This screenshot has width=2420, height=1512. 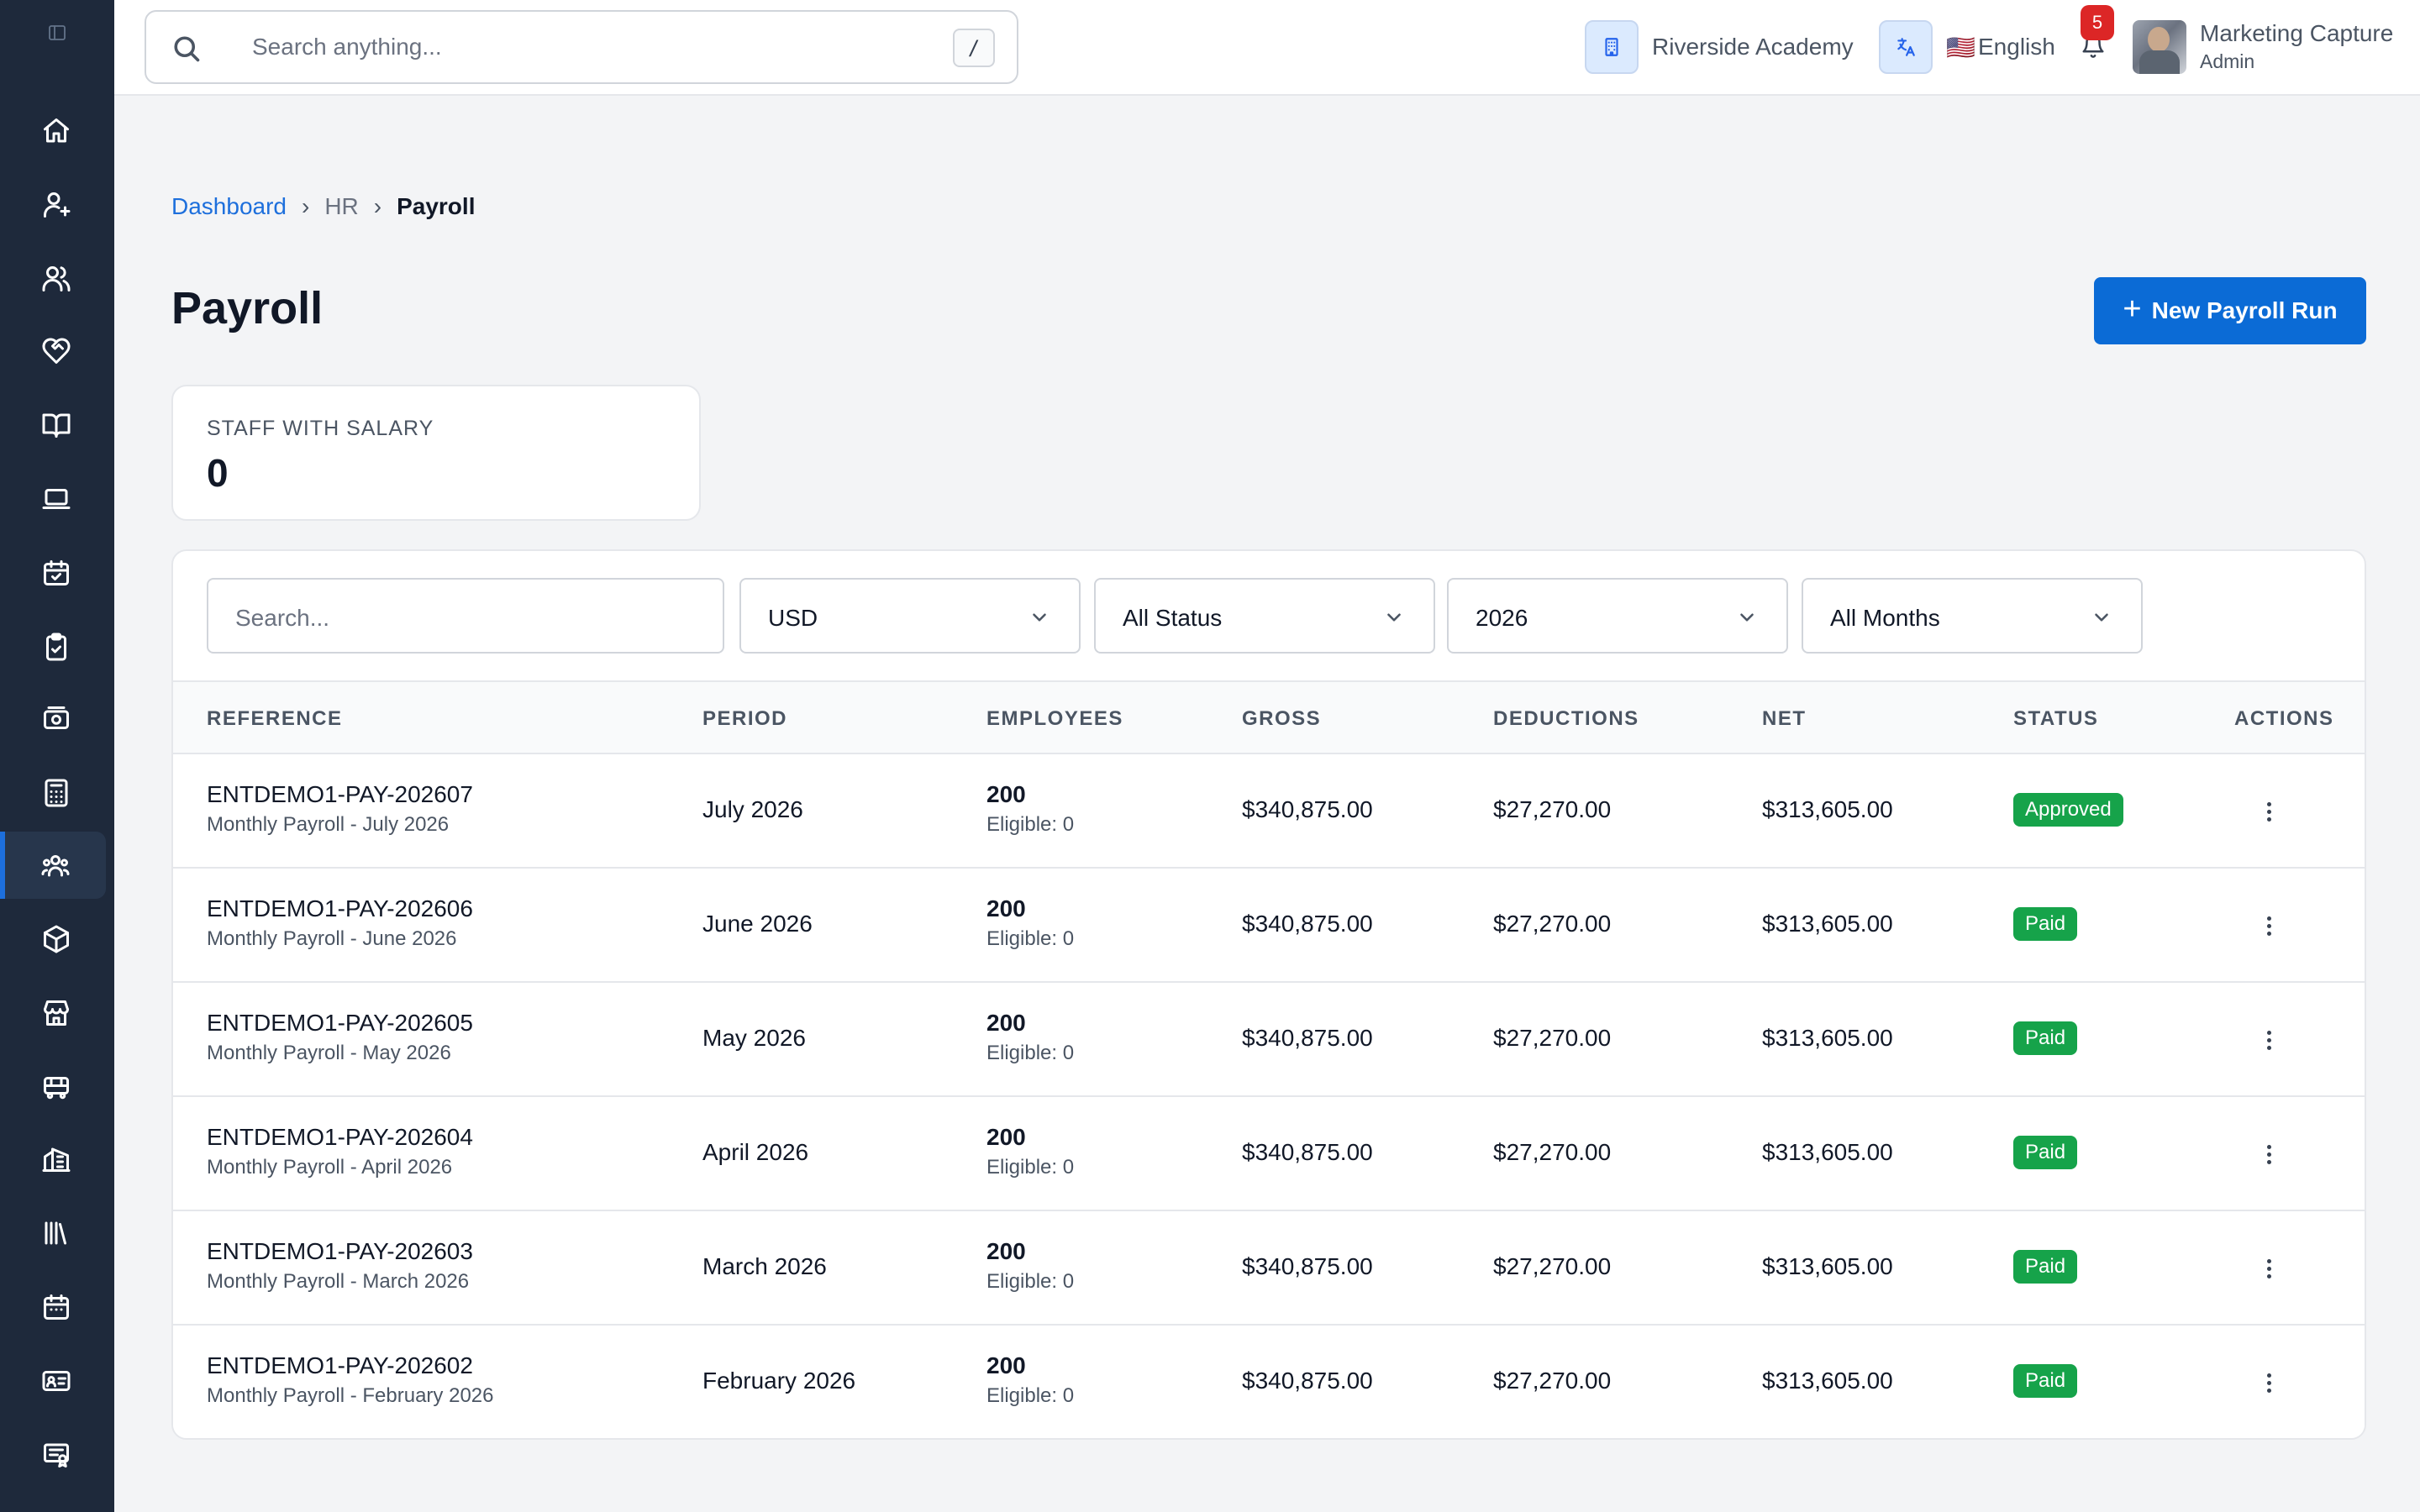 What do you see at coordinates (329, 824) in the screenshot?
I see `row-description: Monthly Payroll - July 2026` at bounding box center [329, 824].